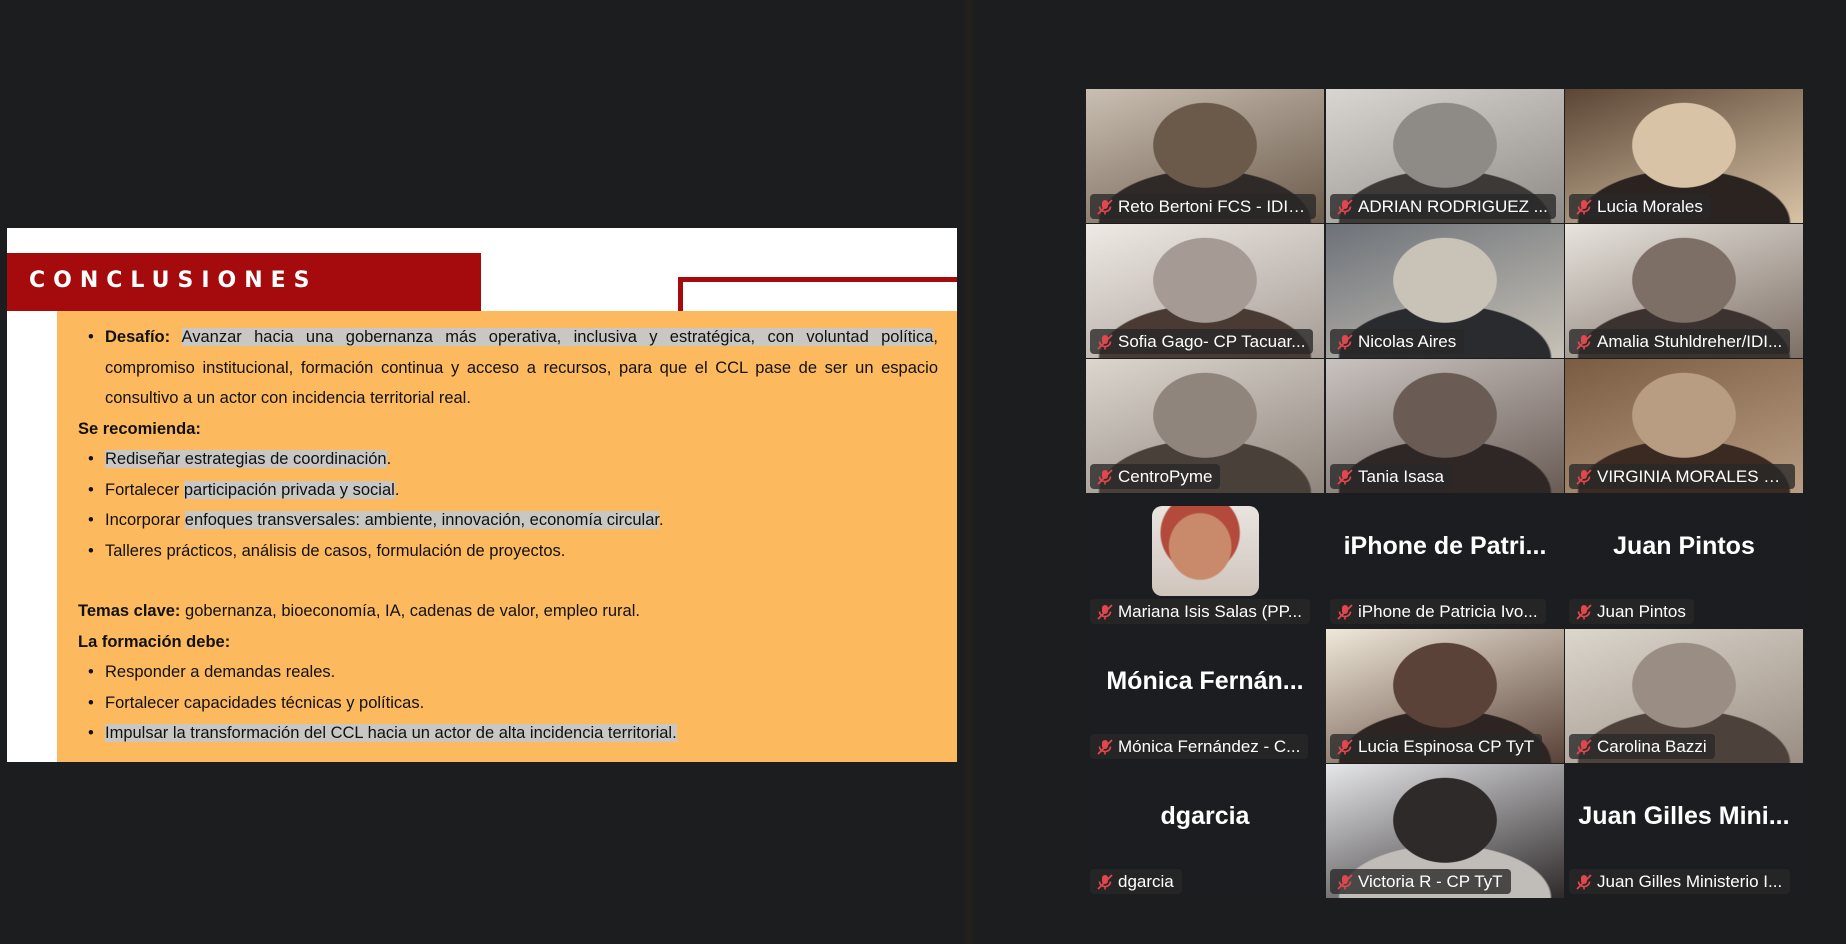 This screenshot has width=1846, height=944. Describe the element at coordinates (1445, 831) in the screenshot. I see `participant-tile: Victoria R - CP TyT` at that location.